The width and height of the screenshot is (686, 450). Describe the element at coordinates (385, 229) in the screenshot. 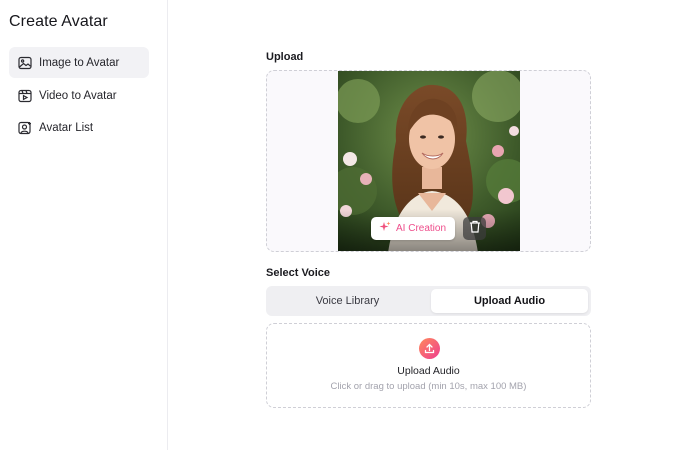

I see `sparkle-icon` at that location.